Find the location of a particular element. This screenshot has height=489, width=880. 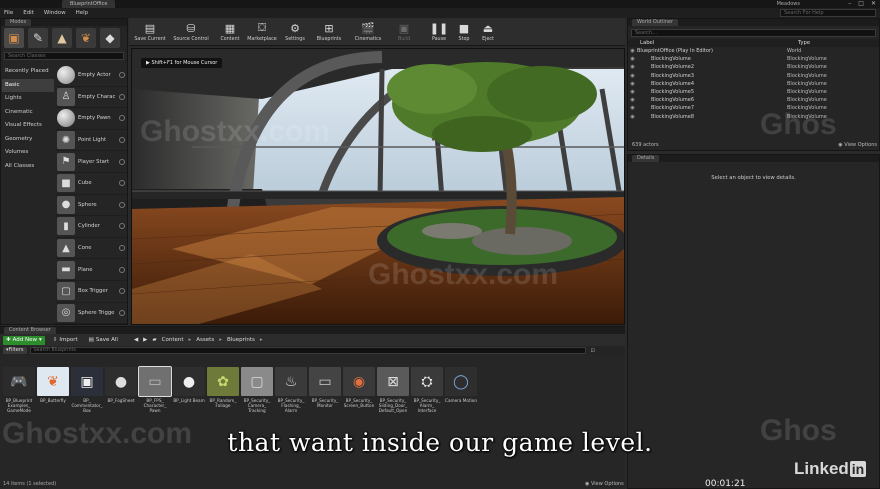

place-empty-actor: Empty Actor is located at coordinates (91, 76).